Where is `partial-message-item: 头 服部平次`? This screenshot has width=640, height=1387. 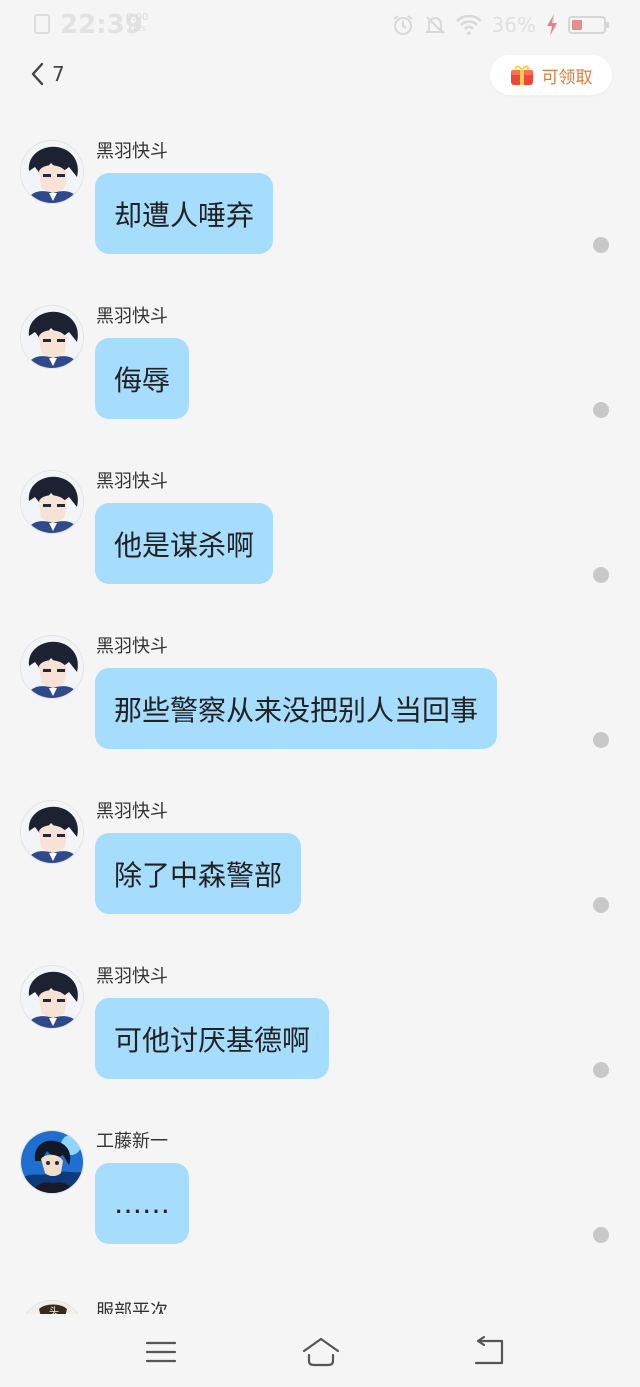
partial-message-item: 头 服部平次 is located at coordinates (320, 1307).